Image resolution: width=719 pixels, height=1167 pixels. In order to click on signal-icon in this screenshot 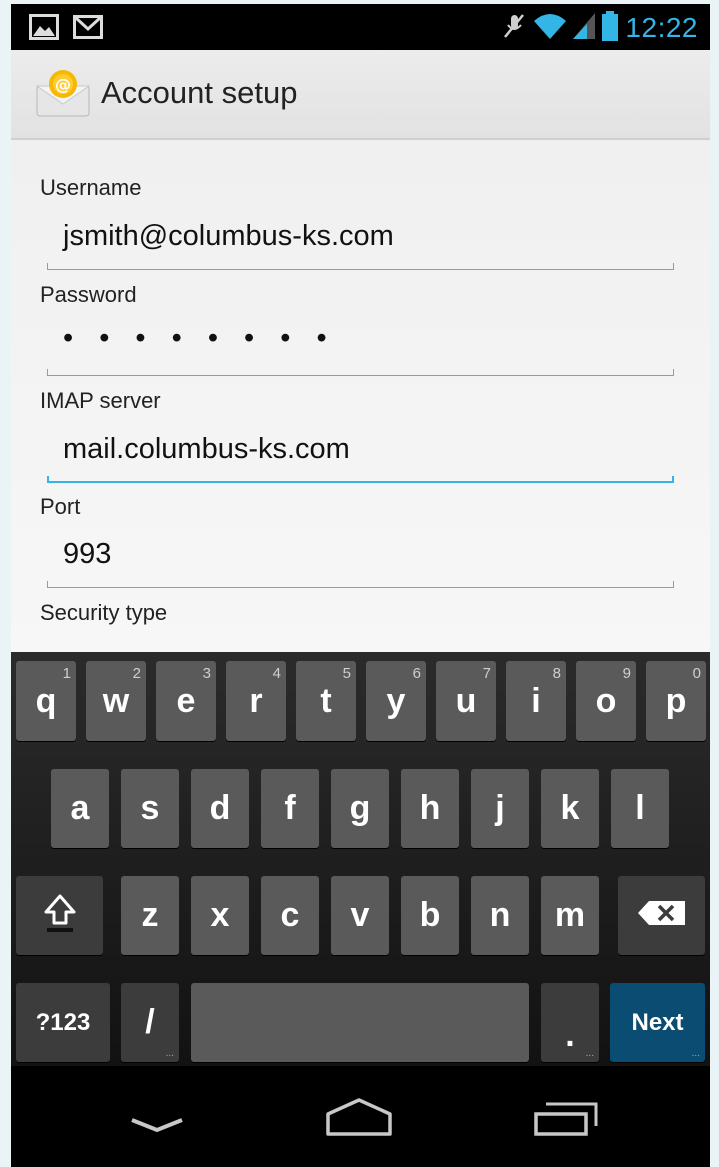, I will do `click(584, 28)`.